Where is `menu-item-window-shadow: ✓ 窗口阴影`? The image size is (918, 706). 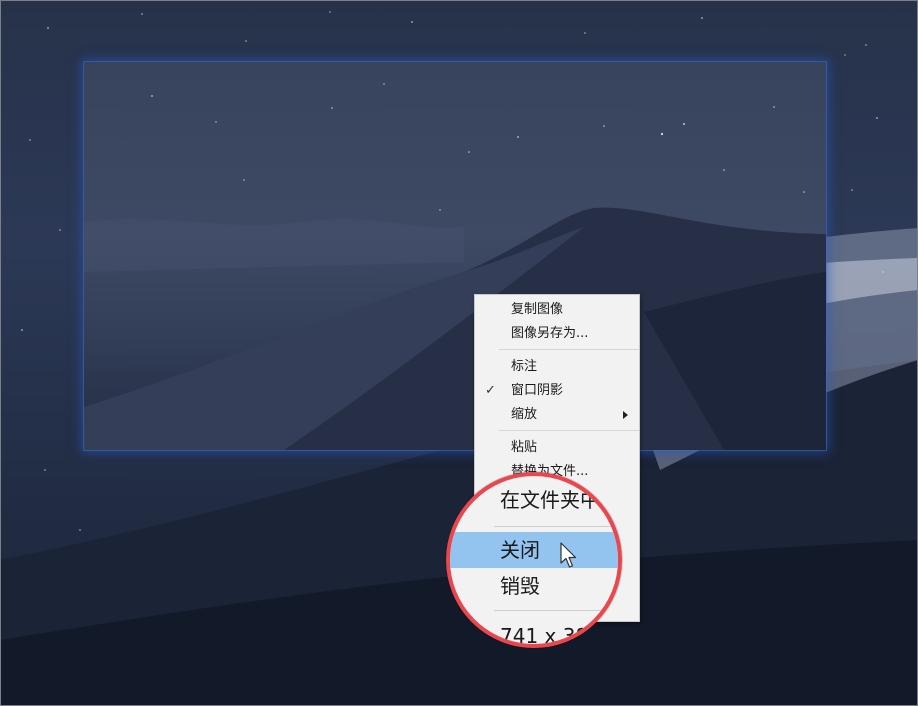
menu-item-window-shadow: ✓ 窗口阴影 is located at coordinates (557, 391).